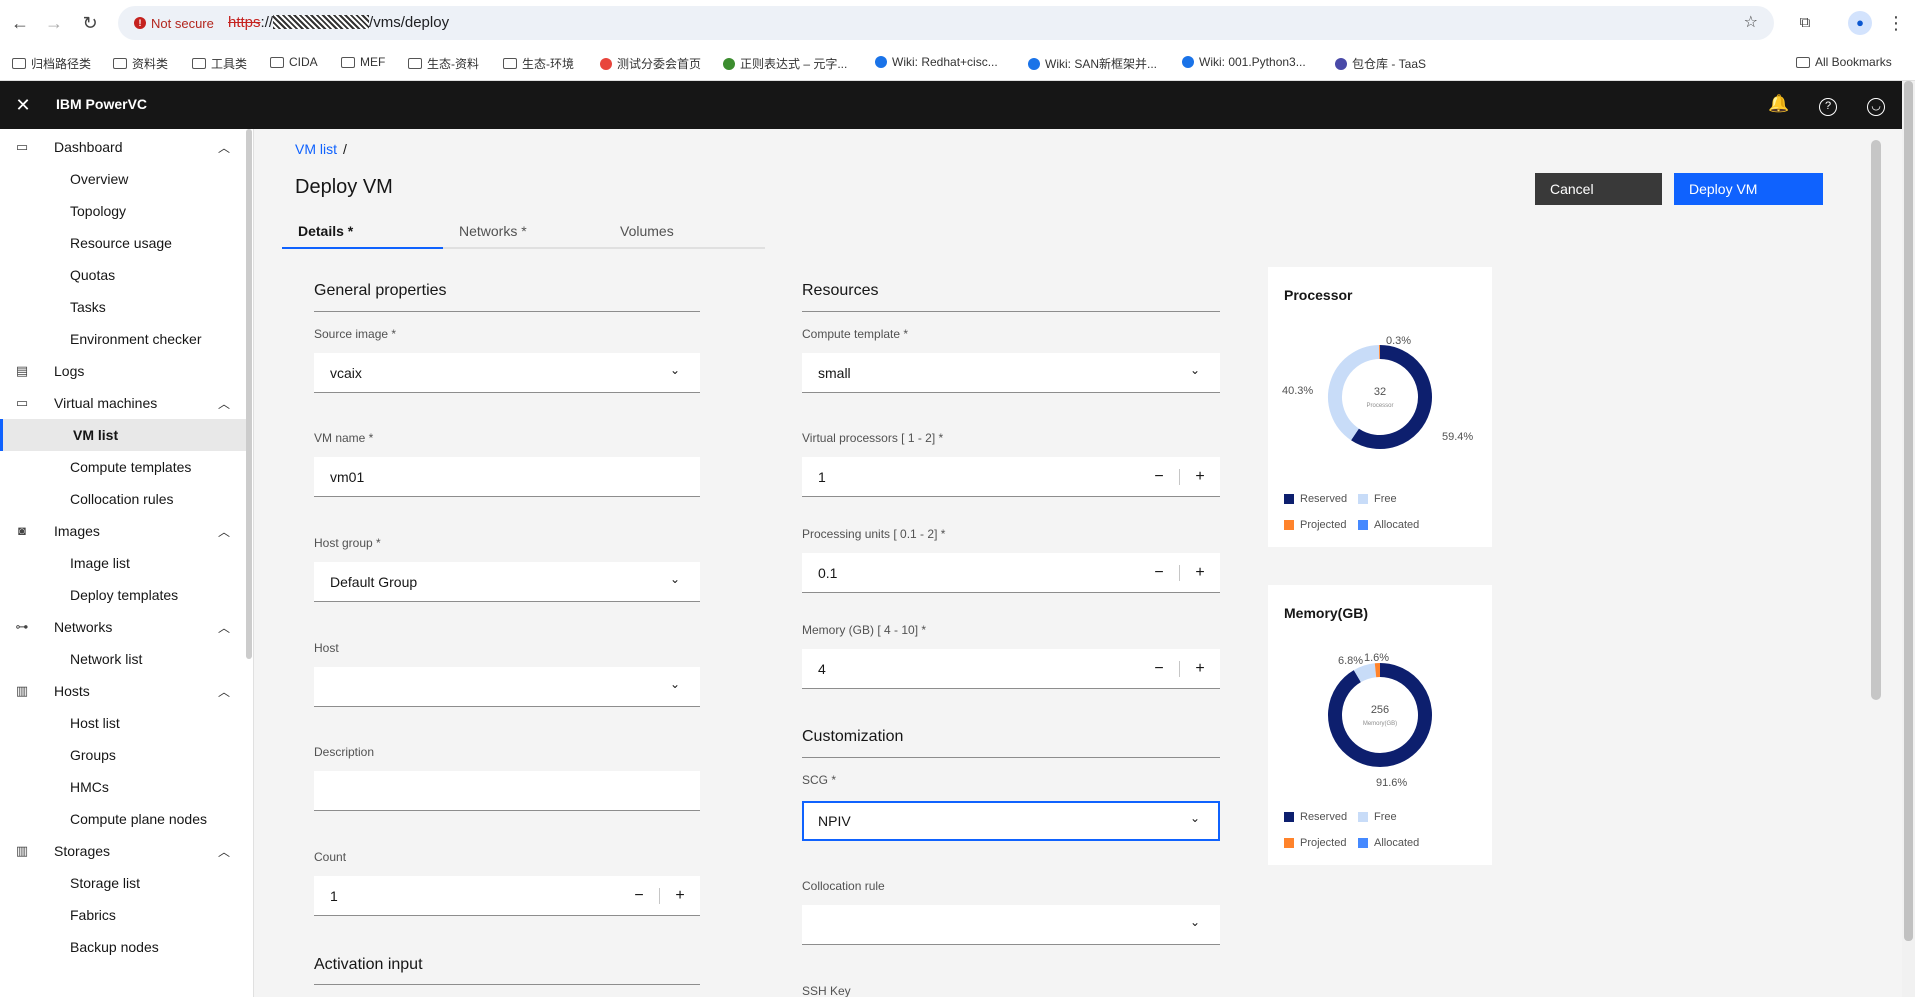  What do you see at coordinates (1458, 437) in the screenshot?
I see `processor-reserved-pct: 59.4%` at bounding box center [1458, 437].